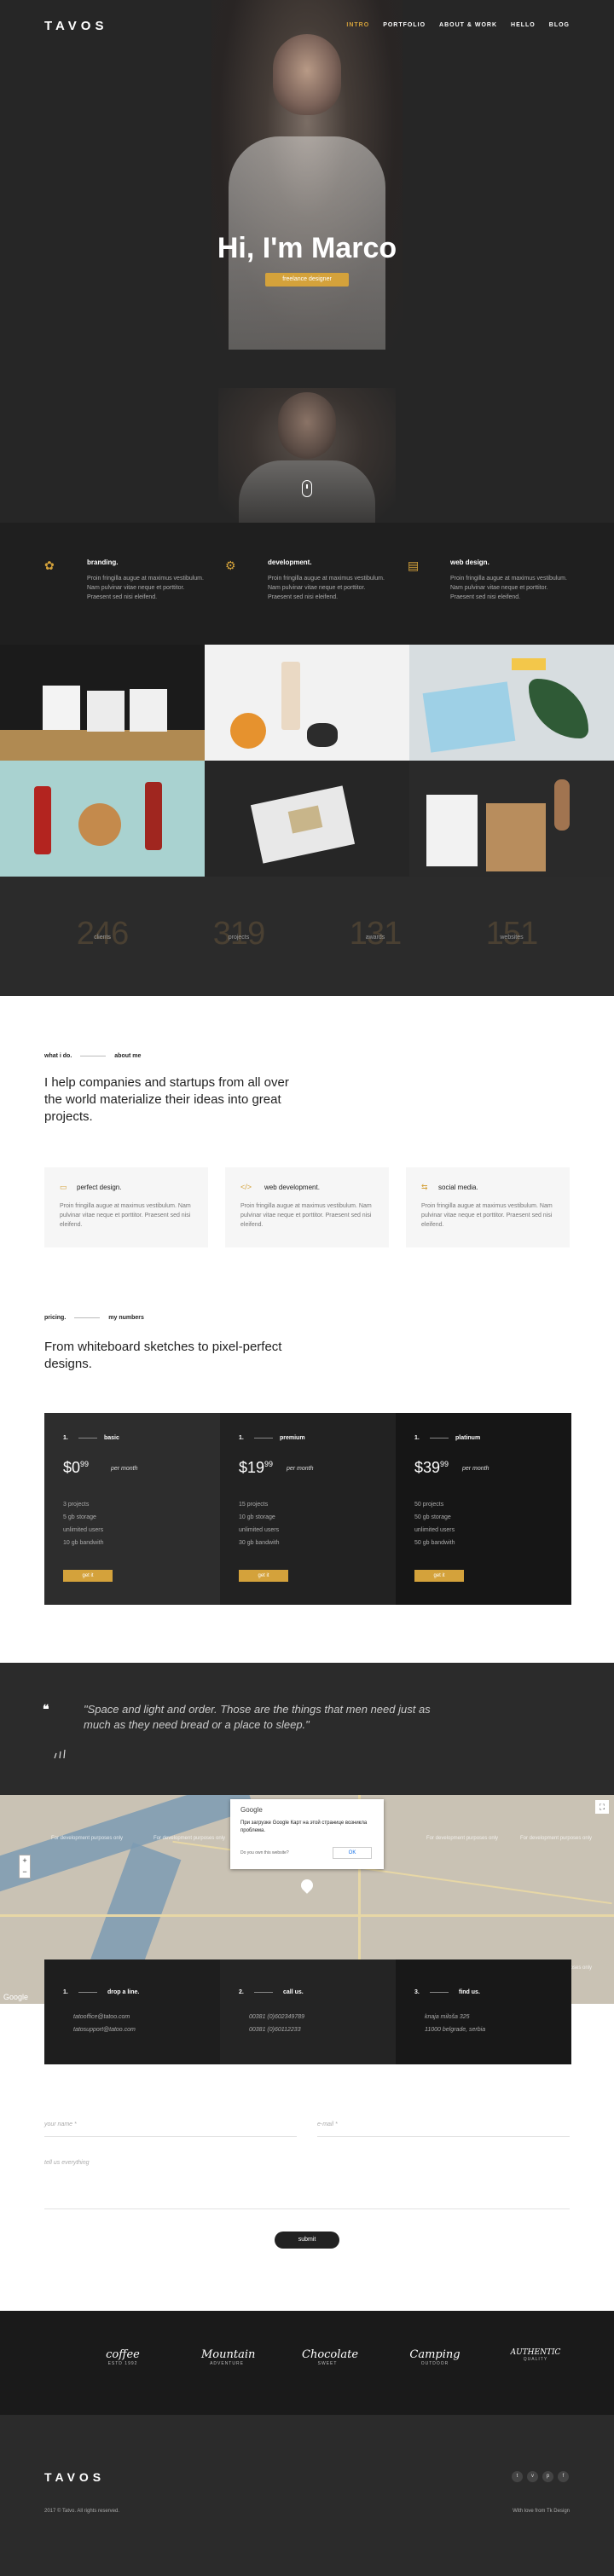 The image size is (614, 2576). What do you see at coordinates (405, 25) in the screenshot?
I see `nav-item-portfolio: PORTFOLIO` at bounding box center [405, 25].